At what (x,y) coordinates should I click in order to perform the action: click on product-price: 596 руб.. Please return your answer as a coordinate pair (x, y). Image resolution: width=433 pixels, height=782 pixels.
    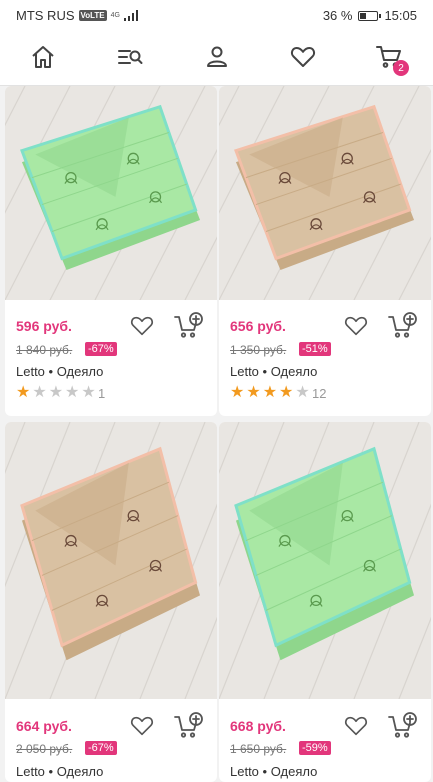
    Looking at the image, I should click on (44, 326).